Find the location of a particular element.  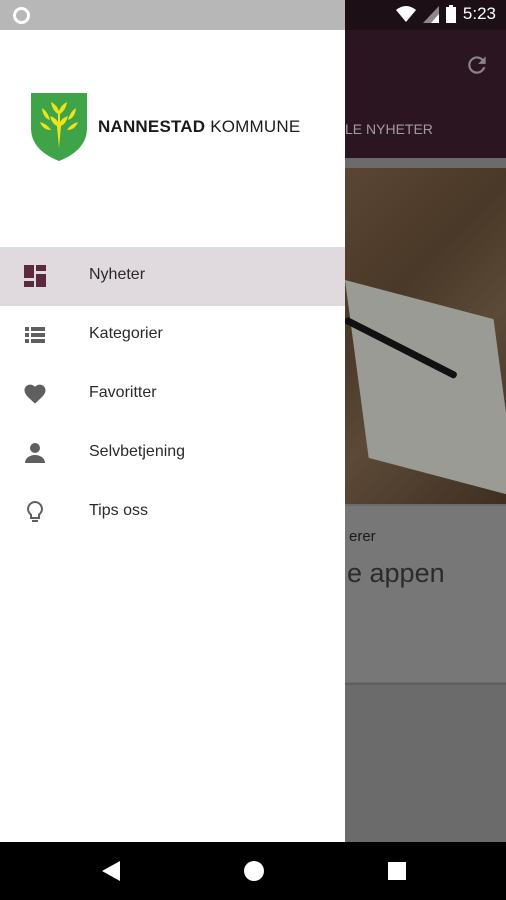

municipality-name-bold: NANNESTAD is located at coordinates (152, 126).